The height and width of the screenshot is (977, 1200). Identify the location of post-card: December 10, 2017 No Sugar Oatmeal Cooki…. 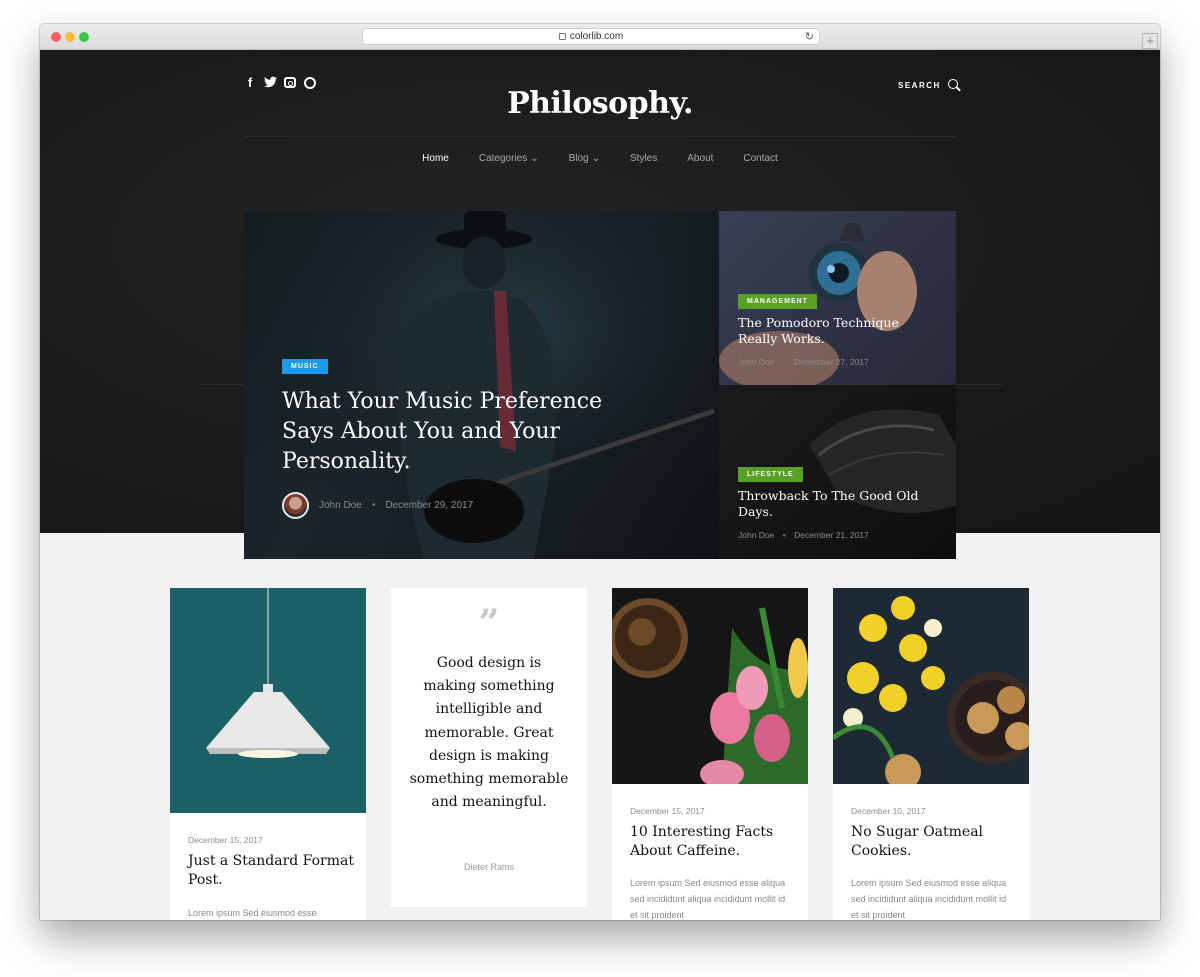
(931, 754).